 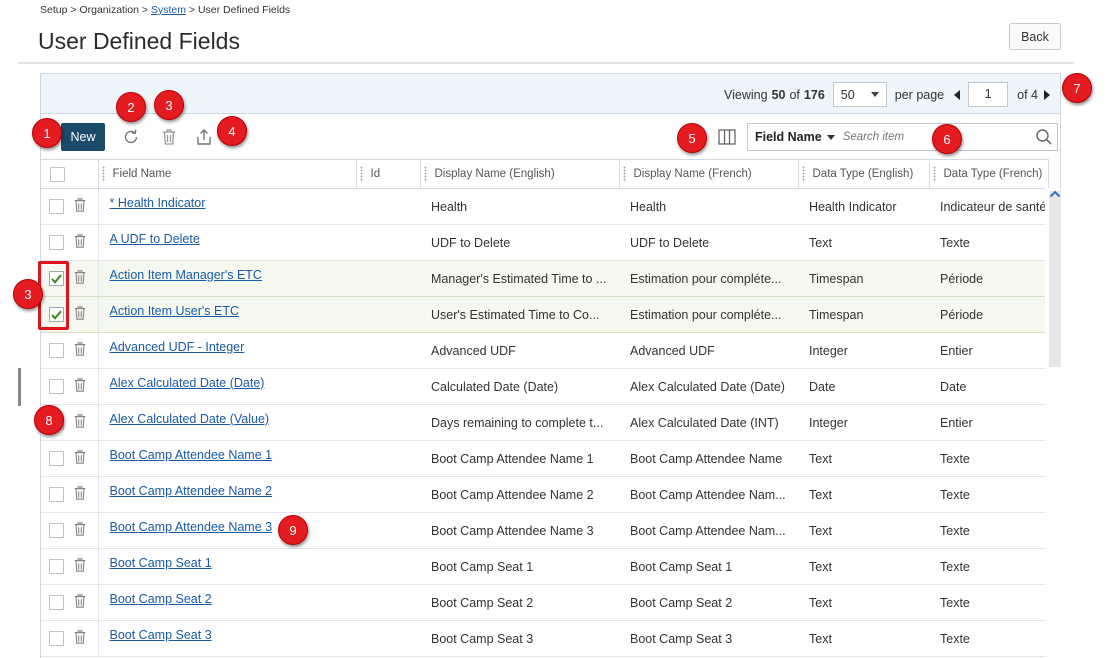 I want to click on next-page-icon, so click(x=1047, y=94).